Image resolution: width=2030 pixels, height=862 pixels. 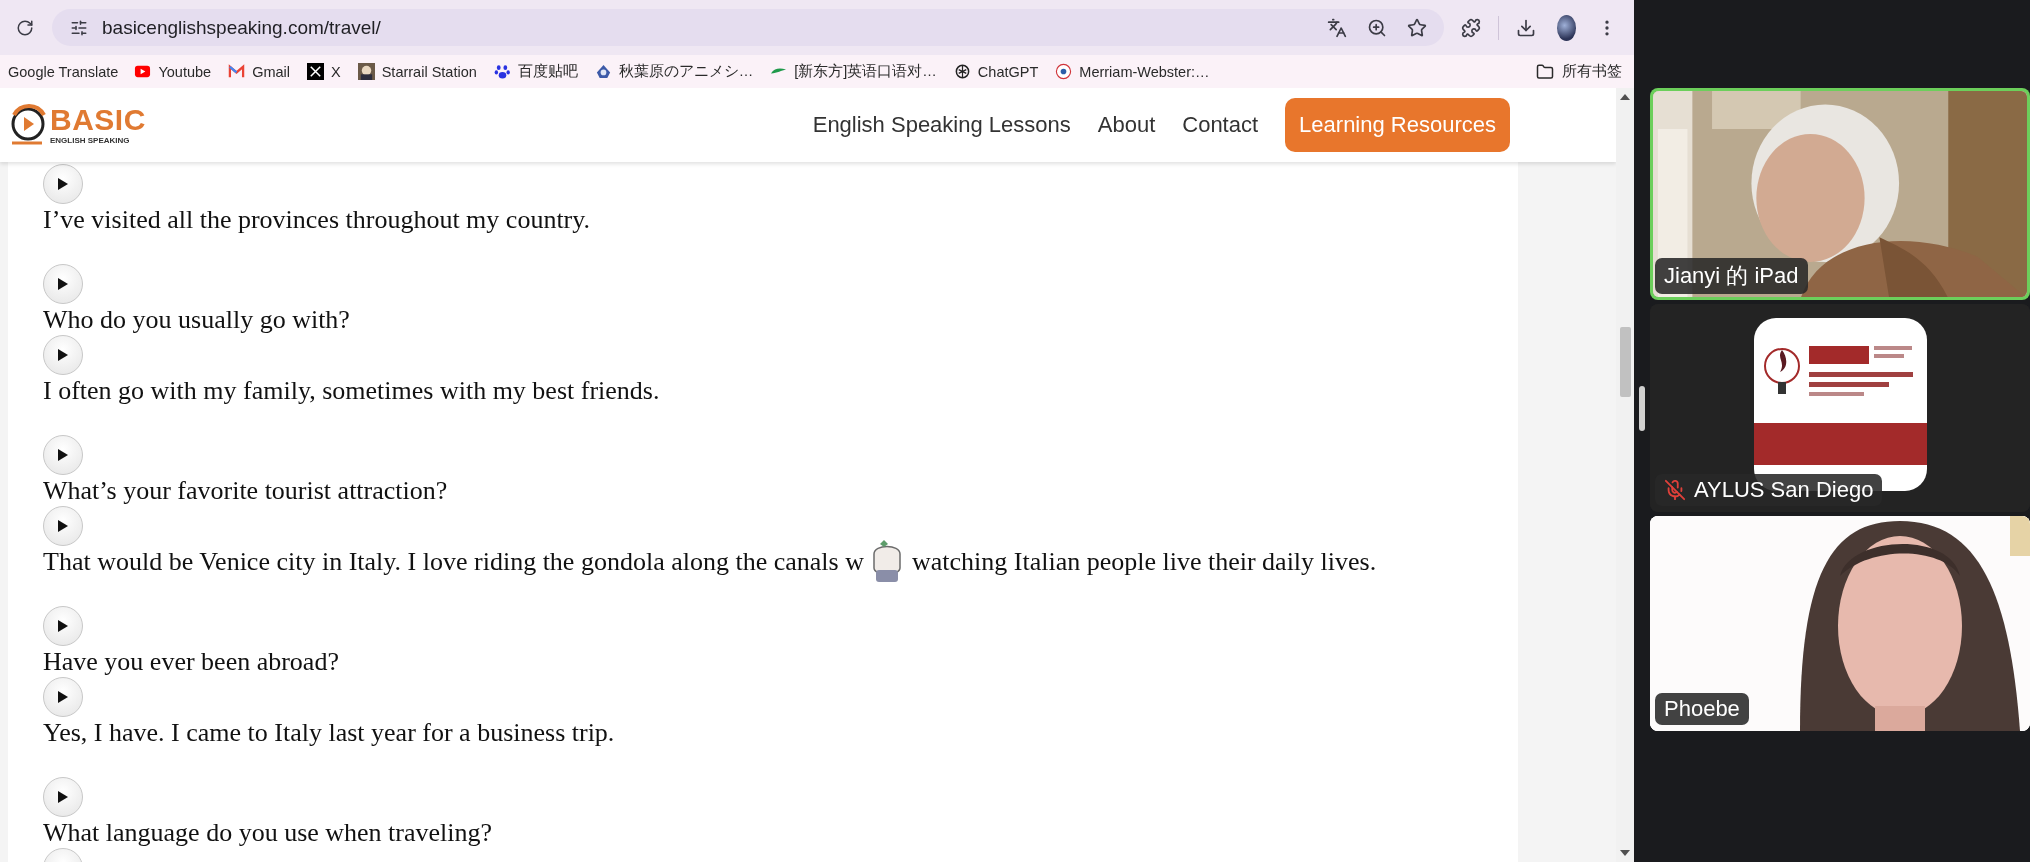 What do you see at coordinates (417, 71) in the screenshot?
I see `bookmark-item: Starrail Station` at bounding box center [417, 71].